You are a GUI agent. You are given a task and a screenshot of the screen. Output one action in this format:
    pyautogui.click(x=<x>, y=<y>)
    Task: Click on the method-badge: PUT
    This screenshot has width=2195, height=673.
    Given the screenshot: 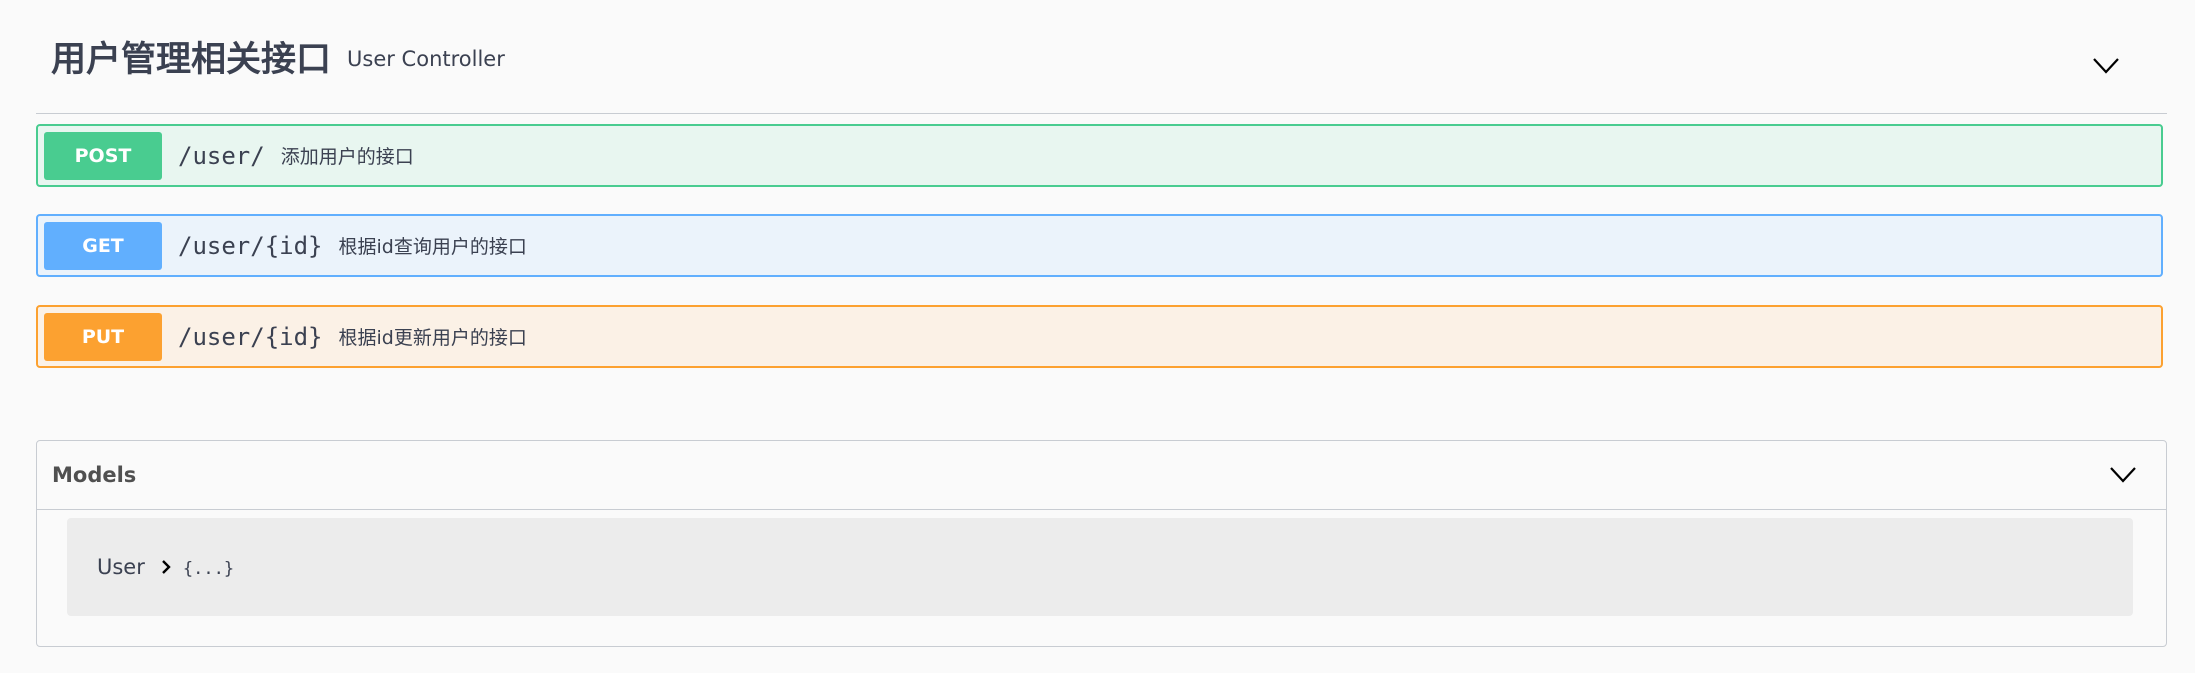 What is the action you would take?
    pyautogui.click(x=103, y=336)
    